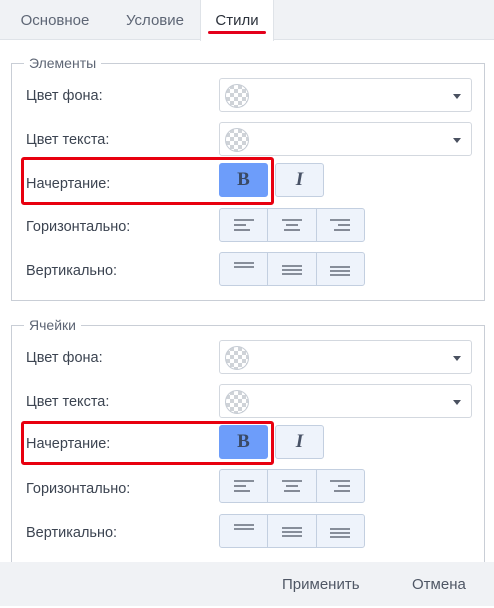  What do you see at coordinates (64, 96) in the screenshot?
I see `elements-bg-color-label: Цвет фона:` at bounding box center [64, 96].